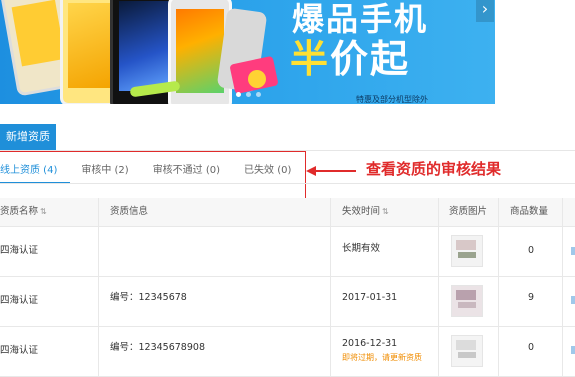 This screenshot has height=377, width=575. Describe the element at coordinates (187, 172) in the screenshot. I see `tab-rejected: 审核不通过 (0)` at that location.